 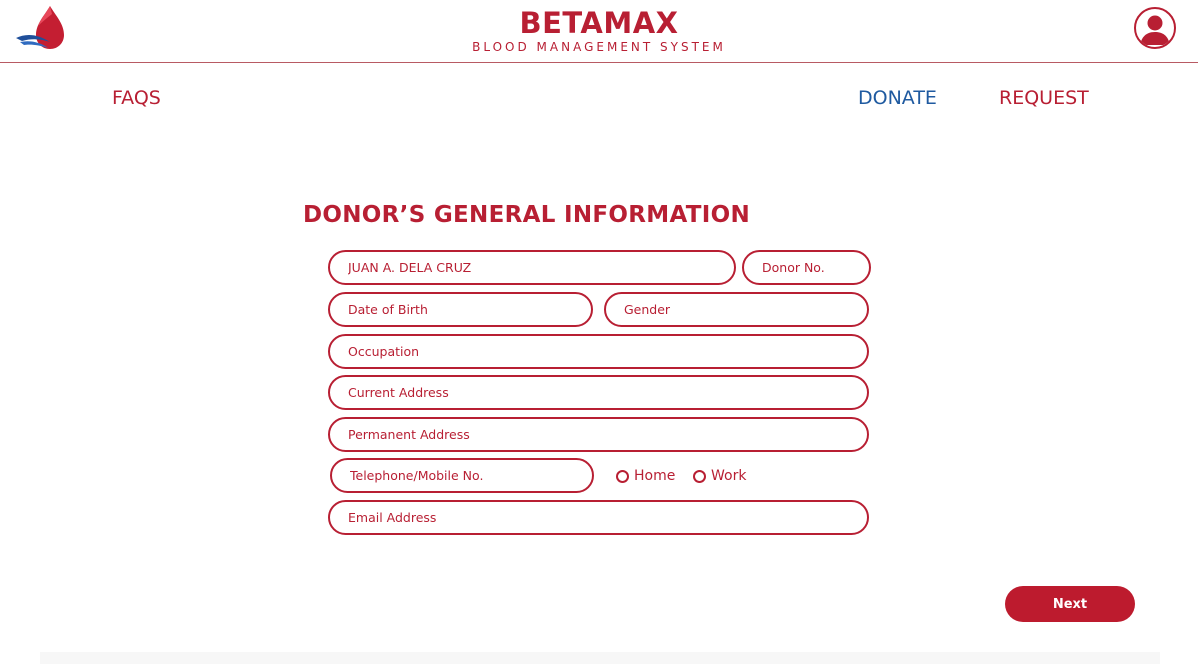 I want to click on phone-type-home-radio: Home, so click(x=645, y=476).